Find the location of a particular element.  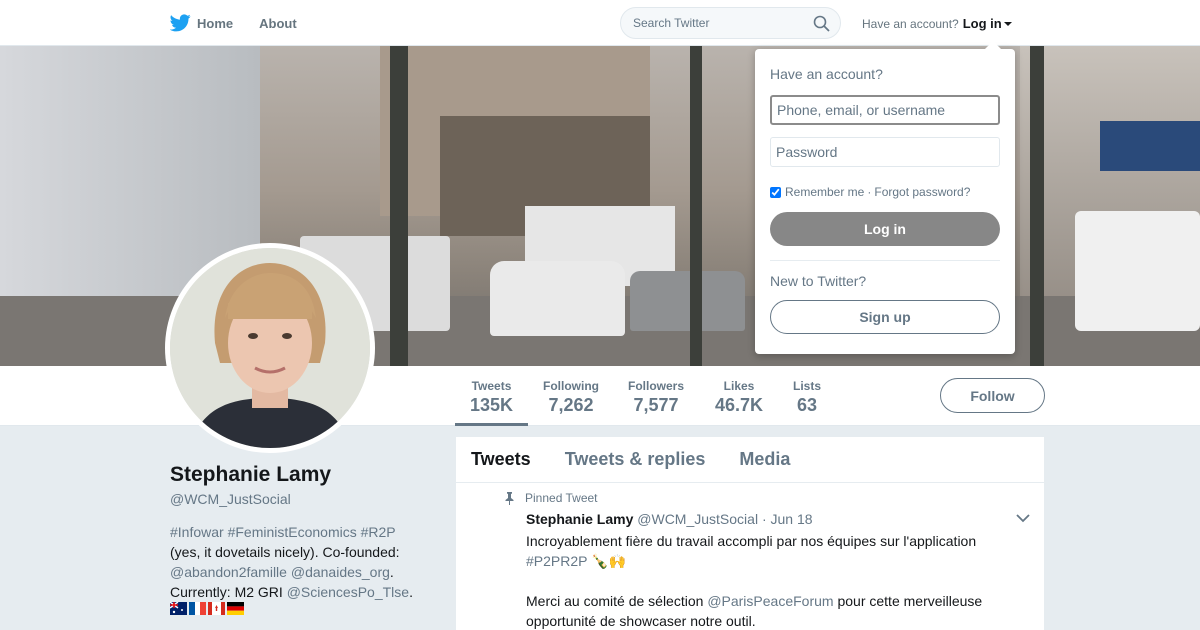

remember-checkbox is located at coordinates (775, 192).